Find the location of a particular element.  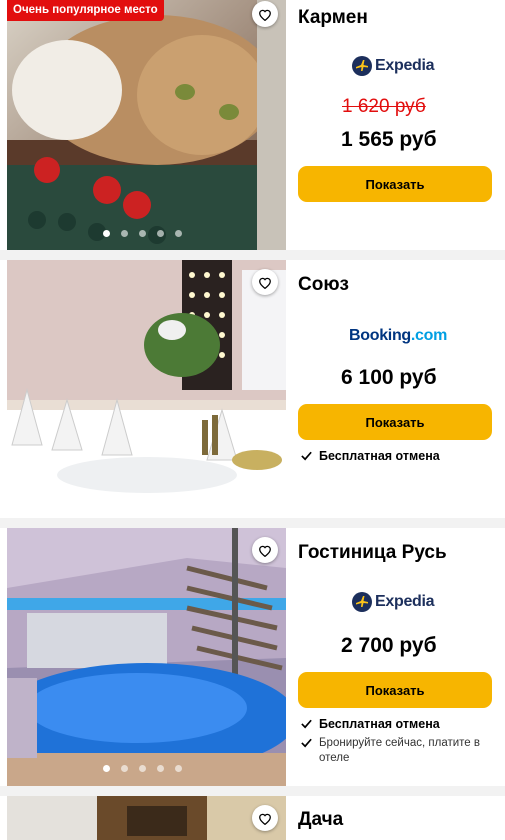

hotel-name: Кармен is located at coordinates (333, 18).